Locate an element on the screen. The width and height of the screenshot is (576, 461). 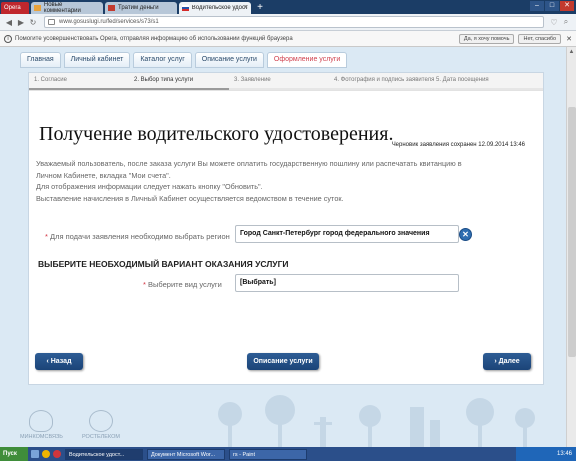
heart-icon: ♡ is located at coordinates (554, 22).